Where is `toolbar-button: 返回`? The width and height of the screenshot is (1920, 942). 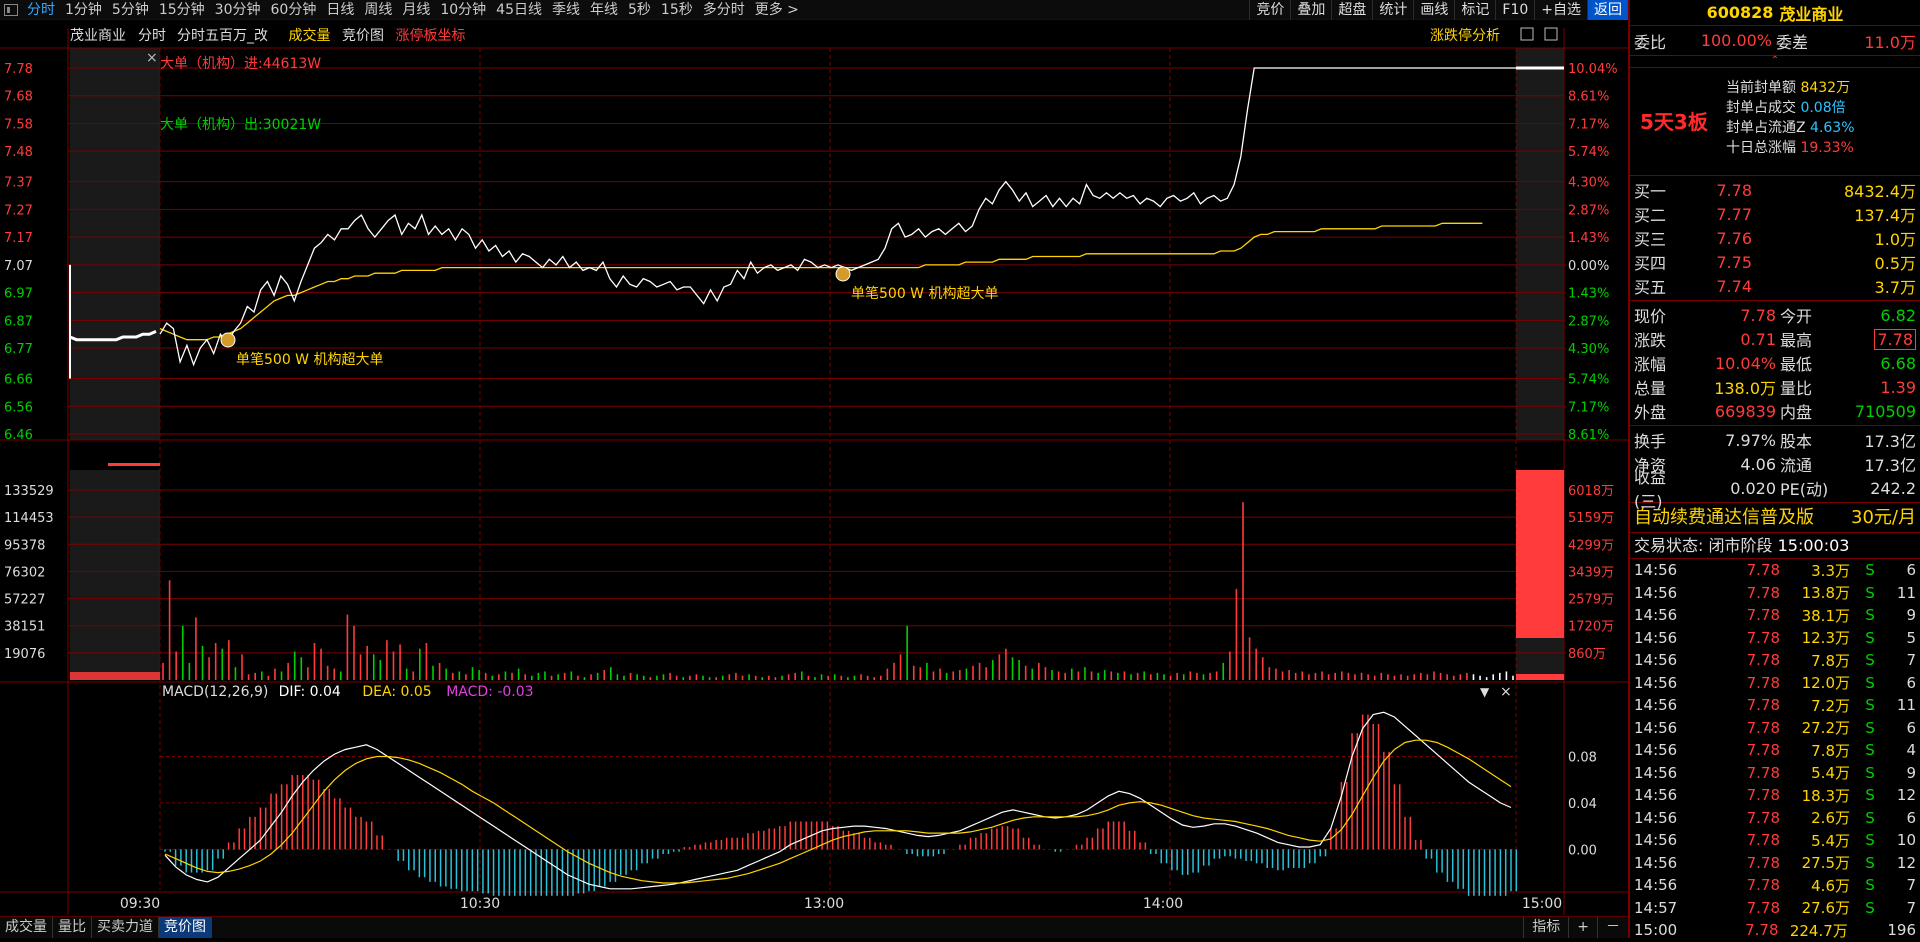
toolbar-button: 返回 is located at coordinates (1607, 10).